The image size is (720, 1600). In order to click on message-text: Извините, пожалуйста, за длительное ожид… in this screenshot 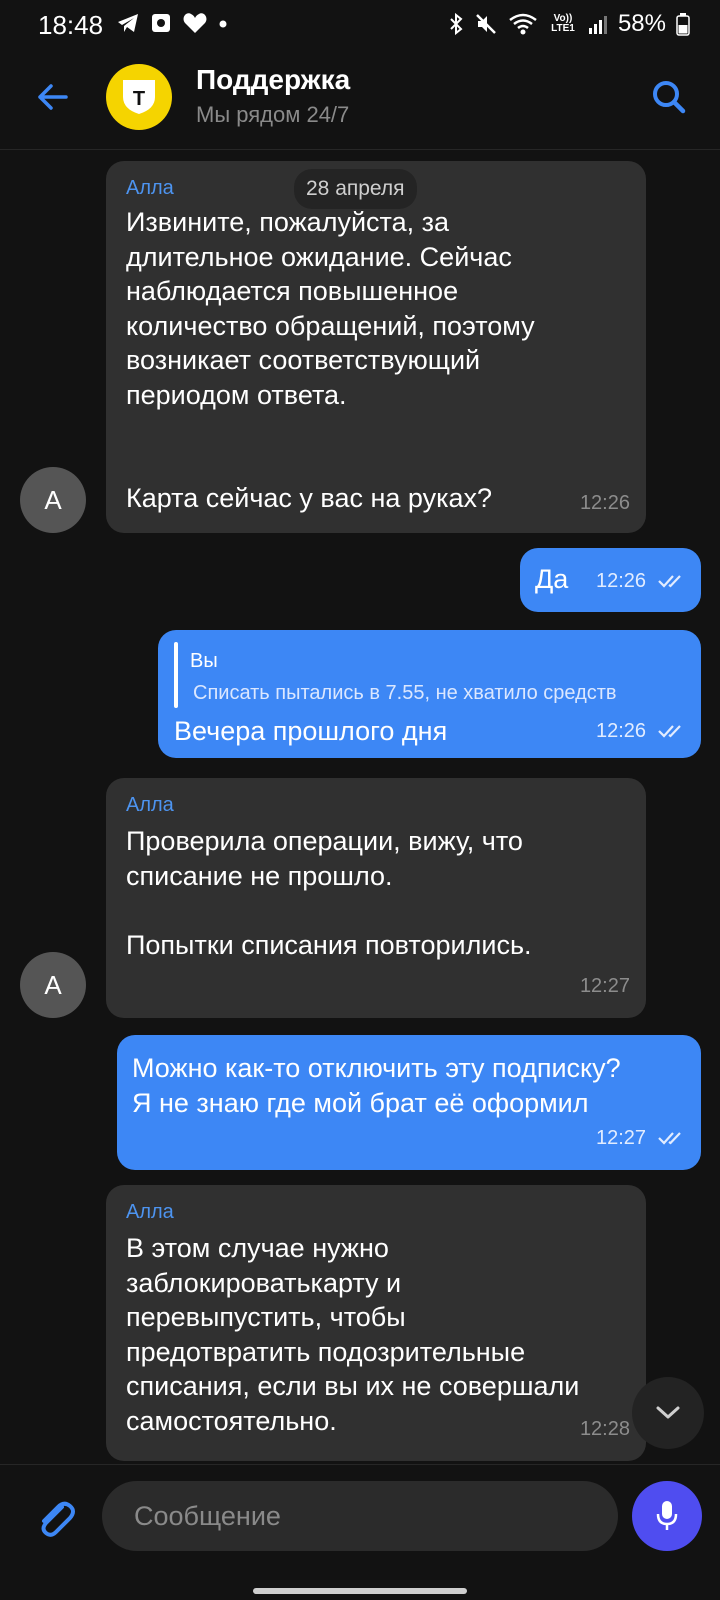, I will do `click(330, 360)`.